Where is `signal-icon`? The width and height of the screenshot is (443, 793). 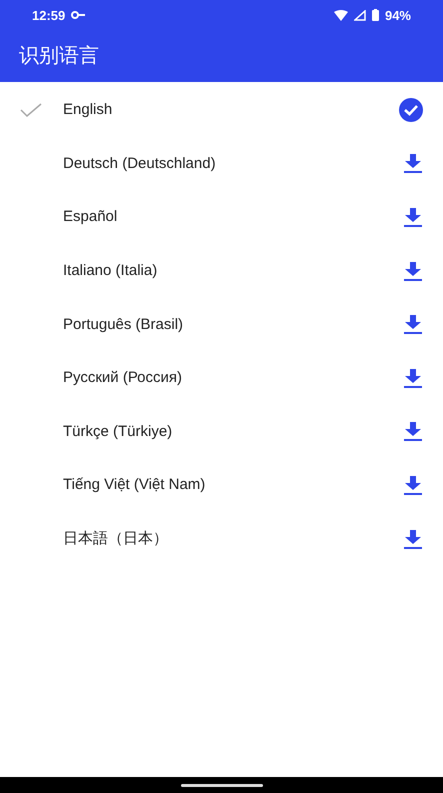
signal-icon is located at coordinates (360, 15).